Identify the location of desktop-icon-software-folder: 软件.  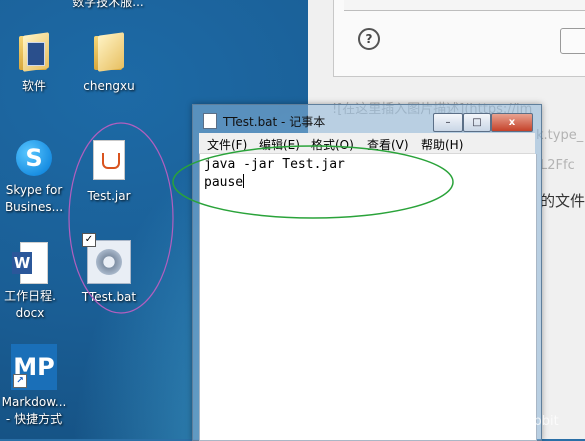
(37, 62).